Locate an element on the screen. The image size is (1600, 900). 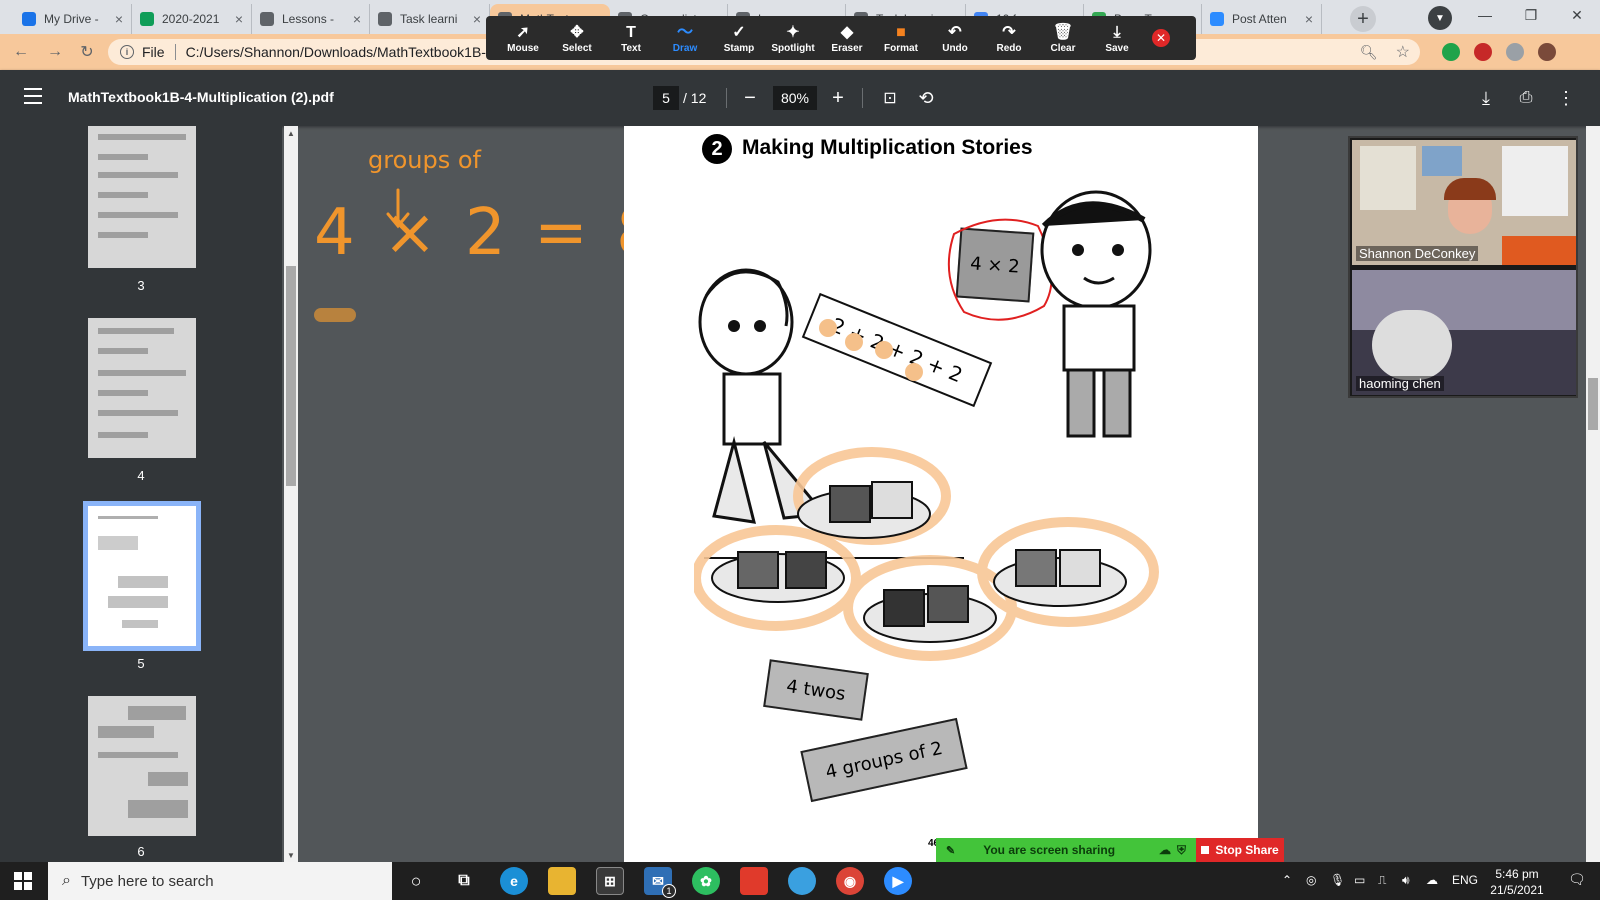
download-icon: ⤓ is located at coordinates (1486, 98).